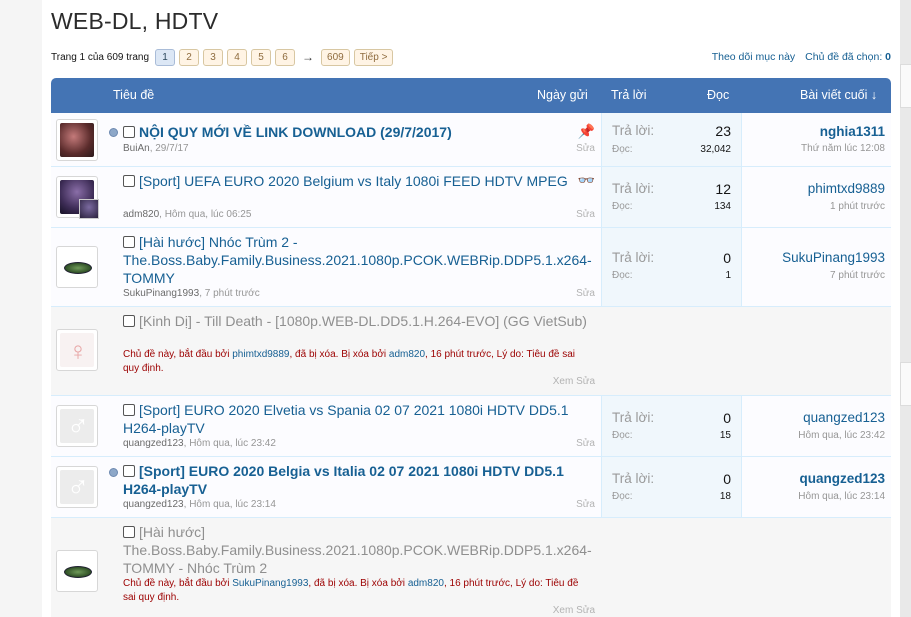  Describe the element at coordinates (261, 57) in the screenshot. I see `page-link-5: 5` at that location.